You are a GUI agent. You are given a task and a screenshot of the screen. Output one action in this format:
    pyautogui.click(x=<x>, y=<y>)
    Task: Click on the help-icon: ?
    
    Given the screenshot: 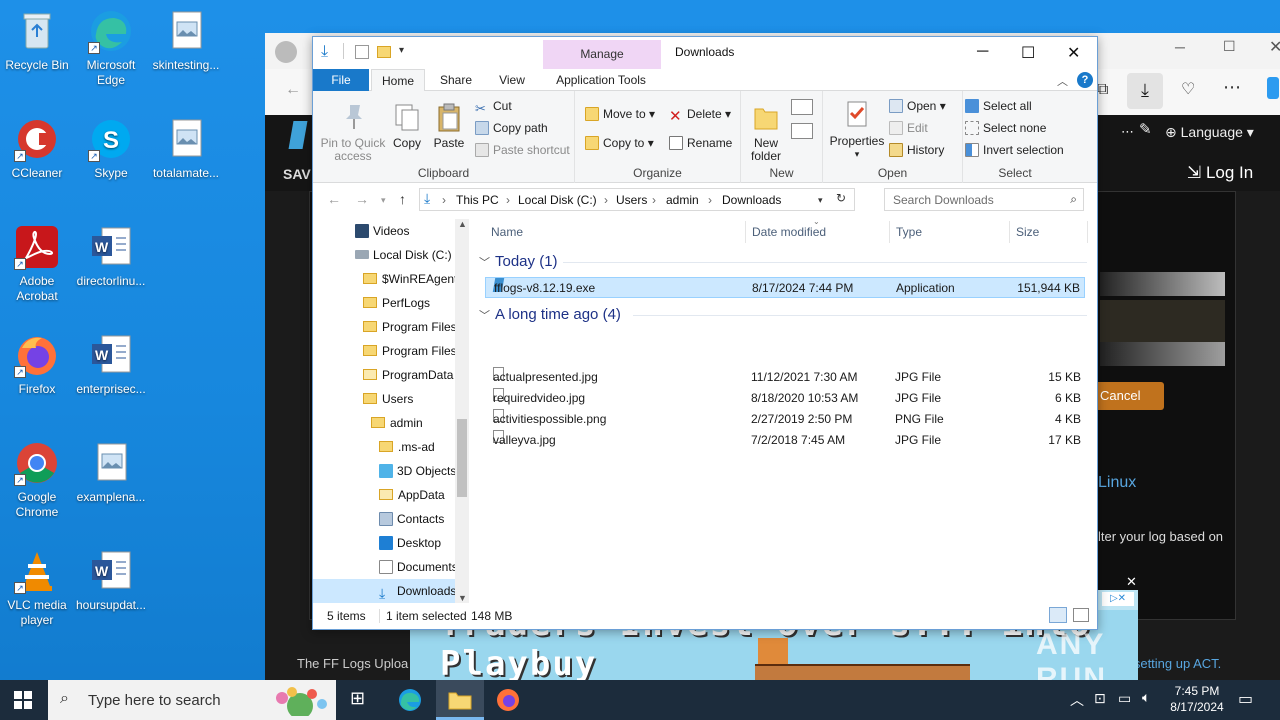 What is the action you would take?
    pyautogui.click(x=1085, y=80)
    